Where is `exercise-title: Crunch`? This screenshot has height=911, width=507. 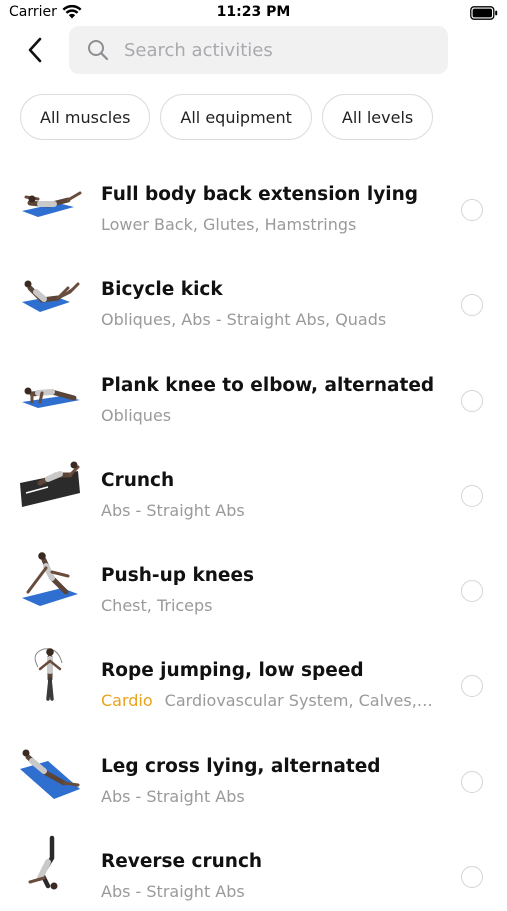 exercise-title: Crunch is located at coordinates (138, 480).